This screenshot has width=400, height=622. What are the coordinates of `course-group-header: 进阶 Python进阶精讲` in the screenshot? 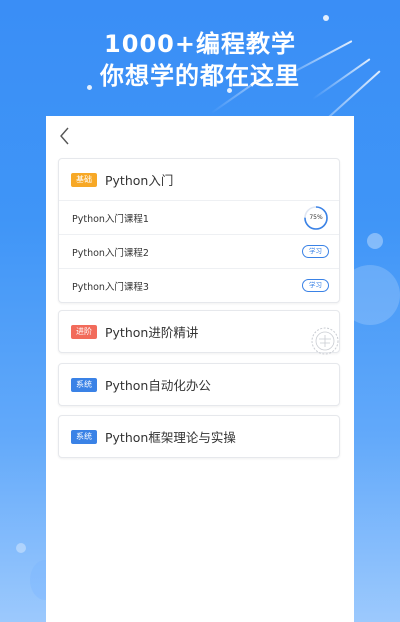 It's located at (199, 333).